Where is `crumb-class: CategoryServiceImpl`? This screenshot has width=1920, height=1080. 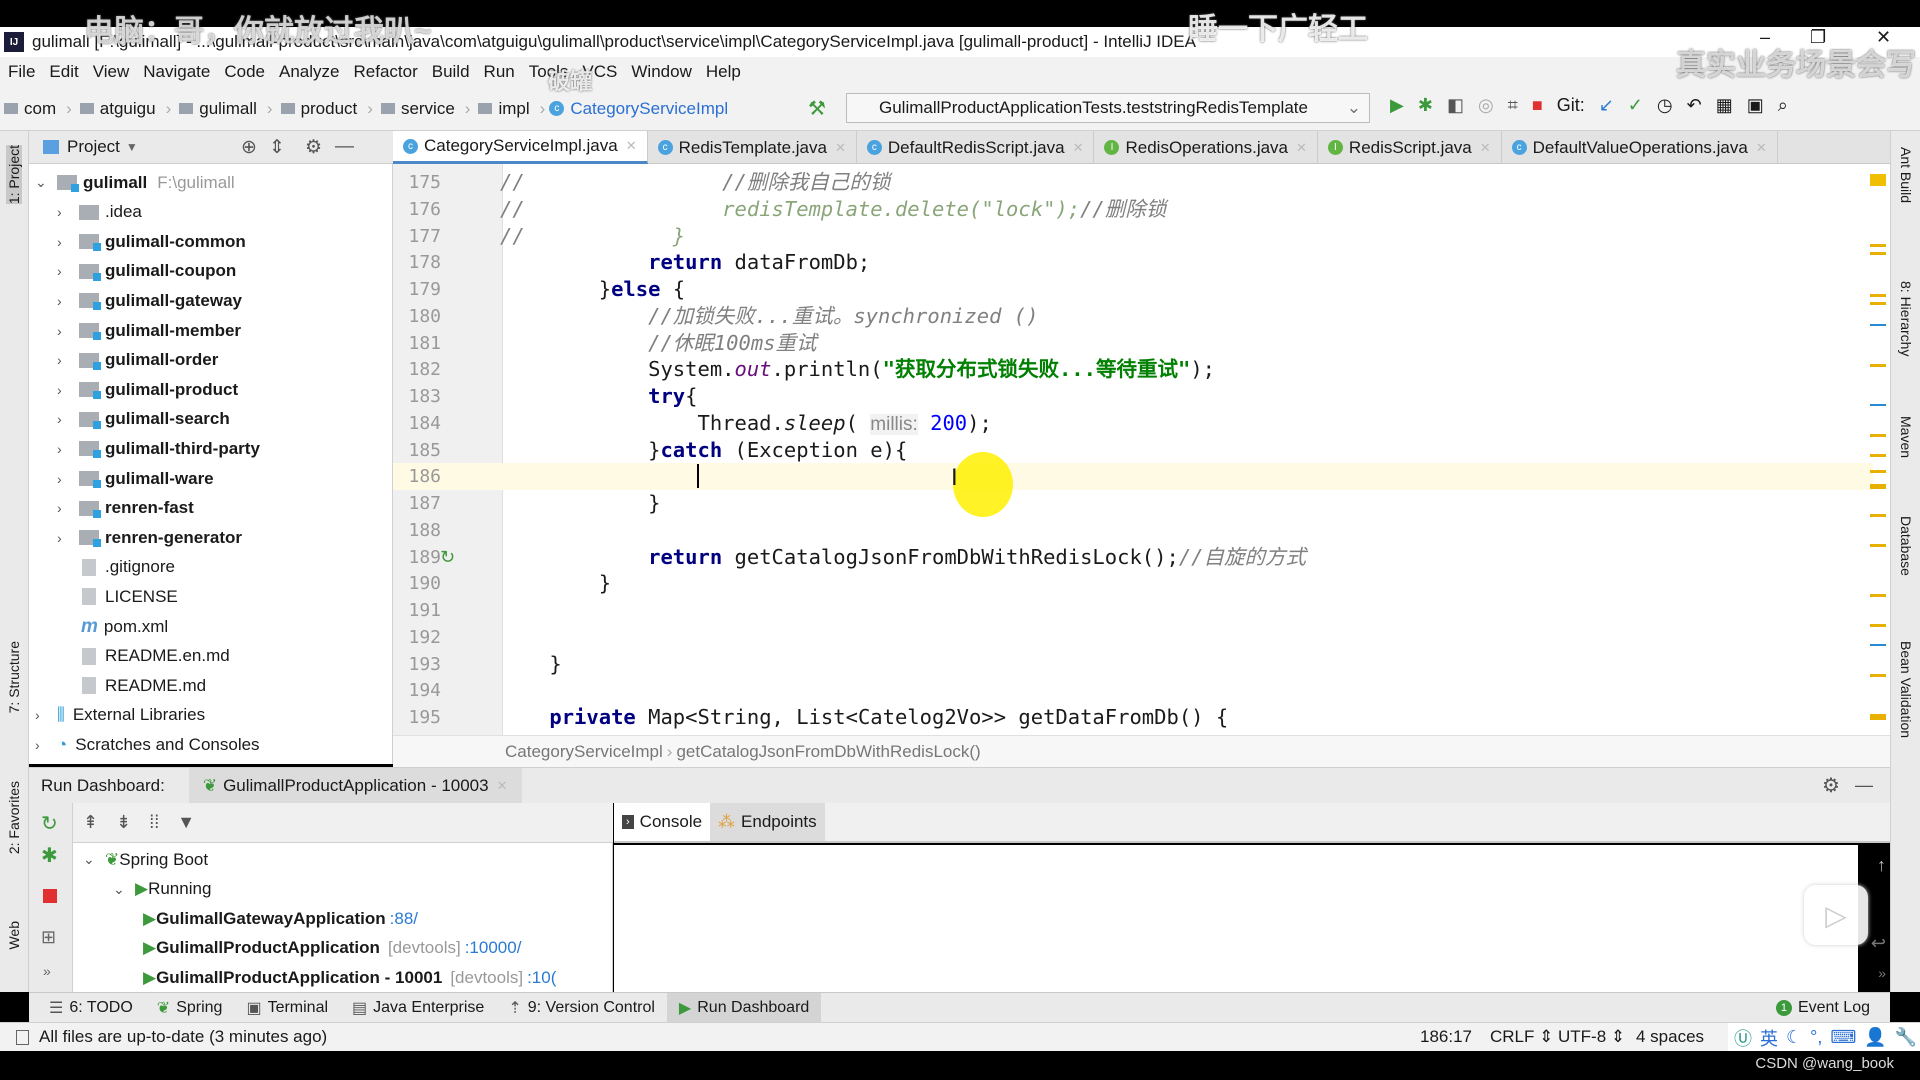 crumb-class: CategoryServiceImpl is located at coordinates (584, 752).